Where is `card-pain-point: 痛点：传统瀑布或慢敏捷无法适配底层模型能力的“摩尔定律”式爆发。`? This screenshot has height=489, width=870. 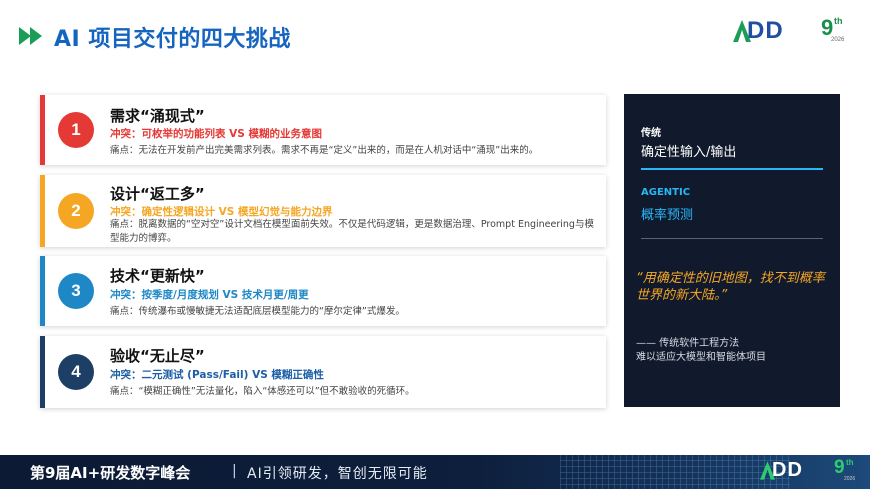
card-pain-point: 痛点：传统瀑布或慢敏捷无法适配底层模型能力的“摩尔定律”式爆发。 is located at coordinates (257, 311).